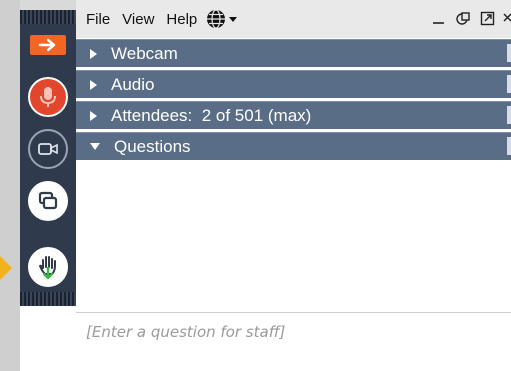 Image resolution: width=511 pixels, height=371 pixels. I want to click on microphone-button, so click(48, 97).